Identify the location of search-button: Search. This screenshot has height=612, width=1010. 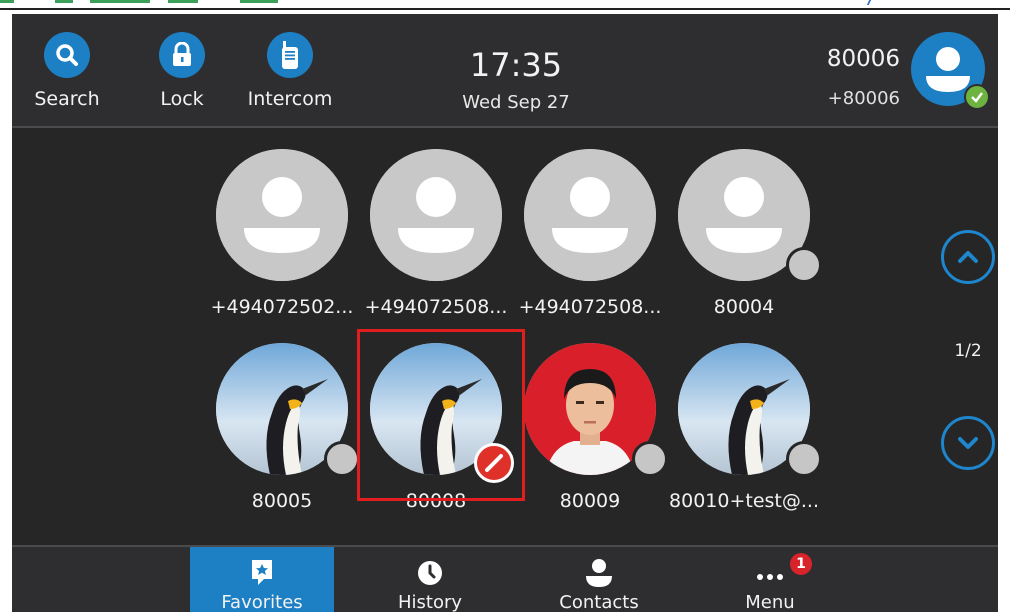
(67, 71).